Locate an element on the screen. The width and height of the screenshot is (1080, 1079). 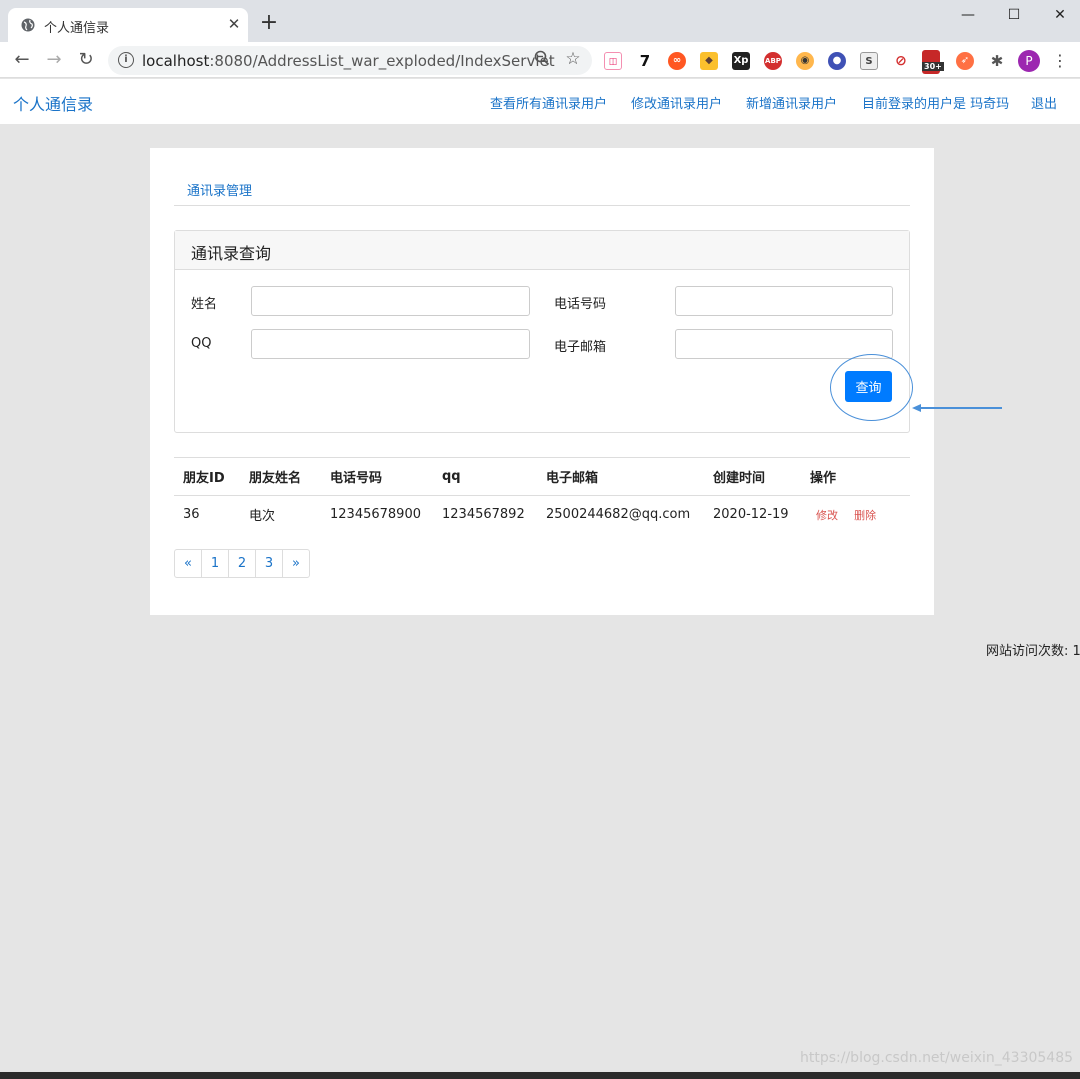
qq-label: QQ is located at coordinates (201, 343).